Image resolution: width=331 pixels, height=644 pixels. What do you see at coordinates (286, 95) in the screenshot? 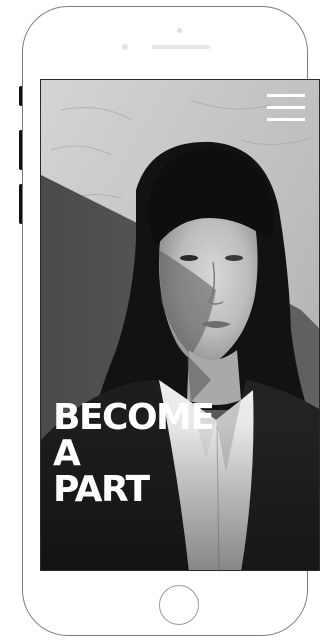
I see `hamburger-menu-icon` at bounding box center [286, 95].